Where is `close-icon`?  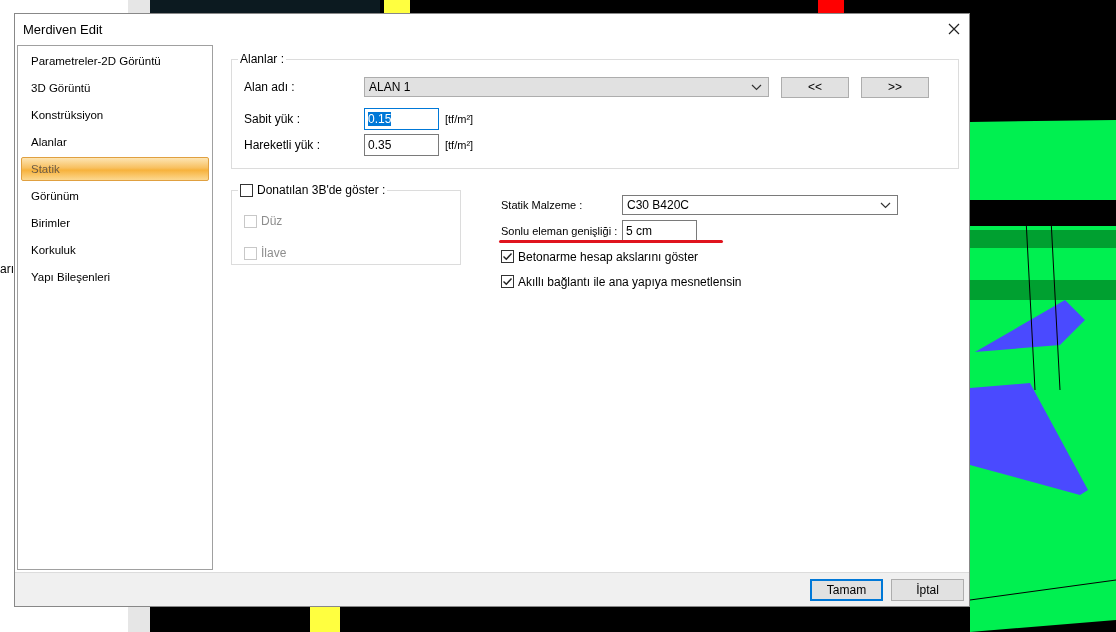
close-icon is located at coordinates (954, 29).